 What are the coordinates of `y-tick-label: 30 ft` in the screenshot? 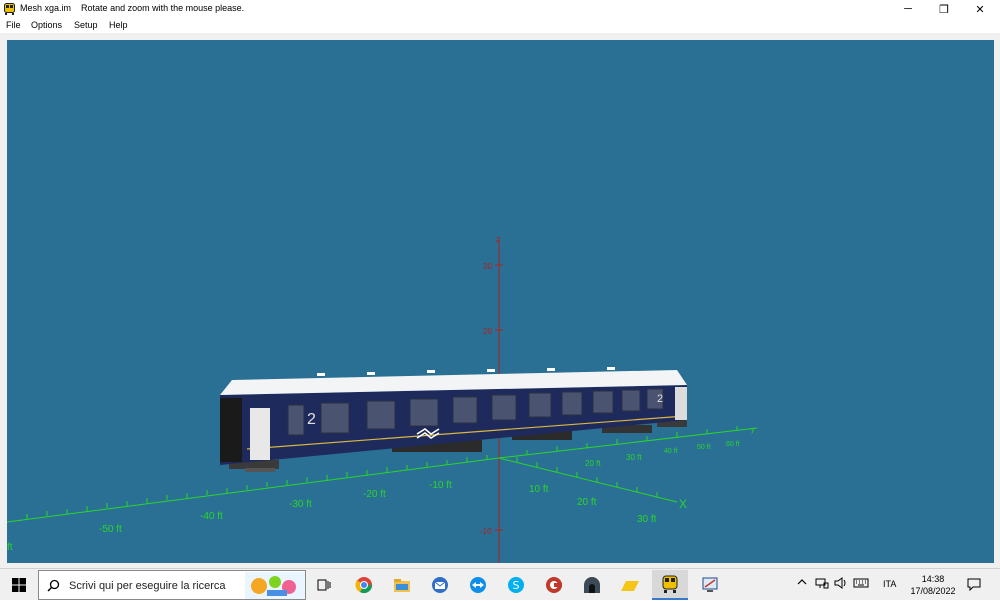 It's located at (634, 457).